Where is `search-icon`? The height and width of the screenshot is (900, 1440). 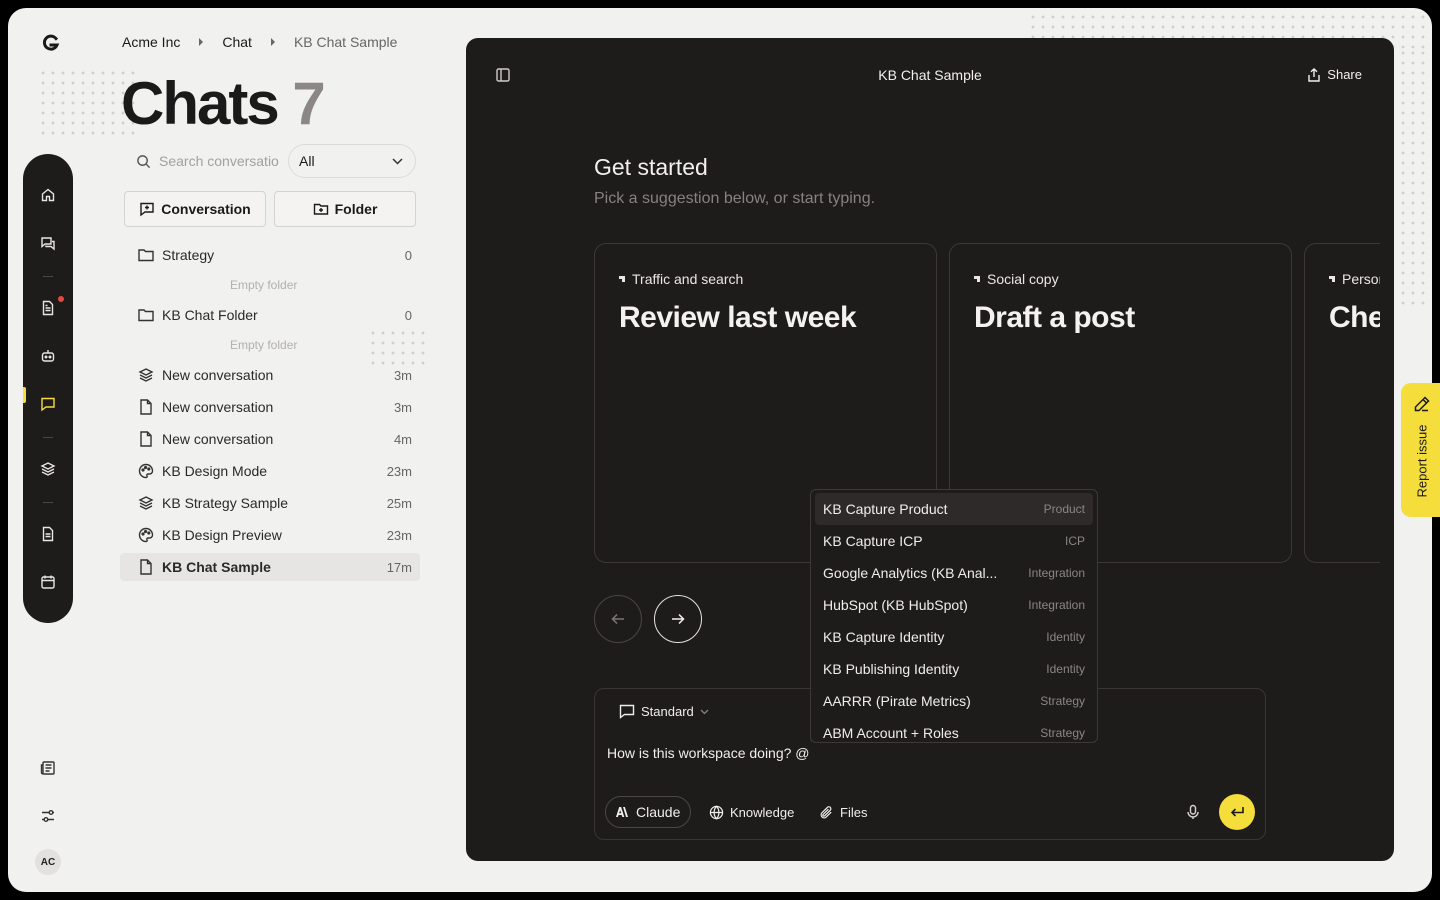
search-icon is located at coordinates (143, 161).